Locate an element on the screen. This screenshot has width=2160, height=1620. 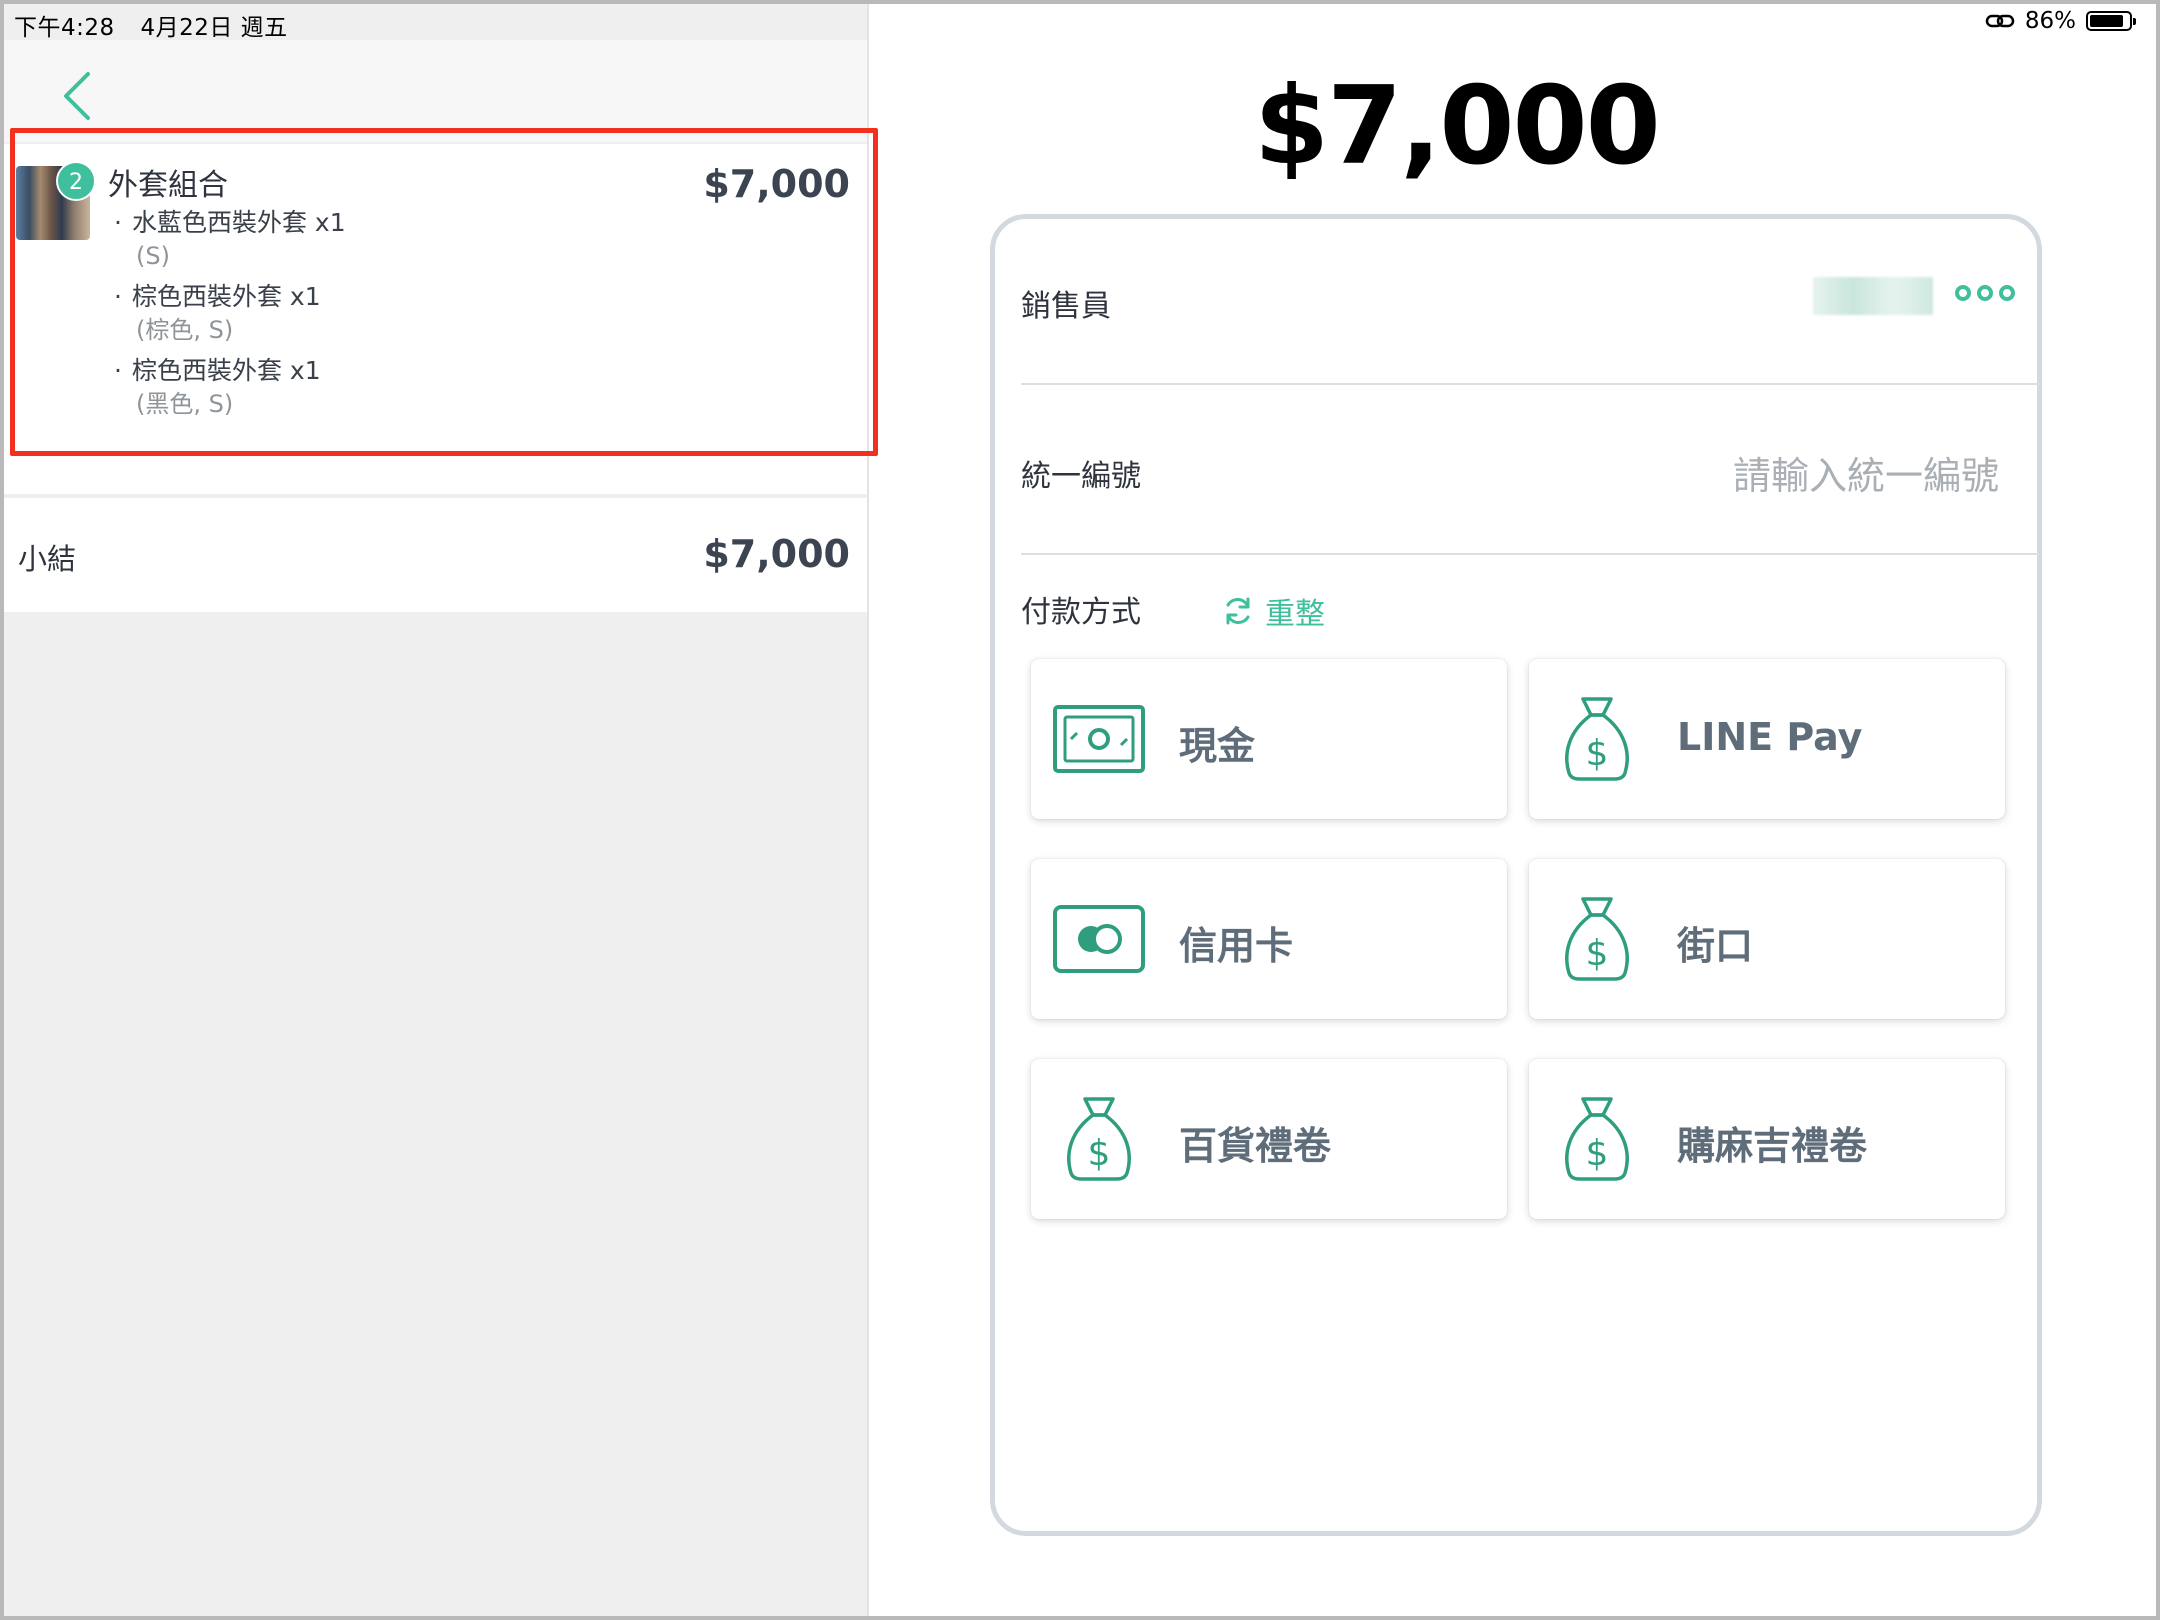
battery-level is located at coordinates (2106, 21).